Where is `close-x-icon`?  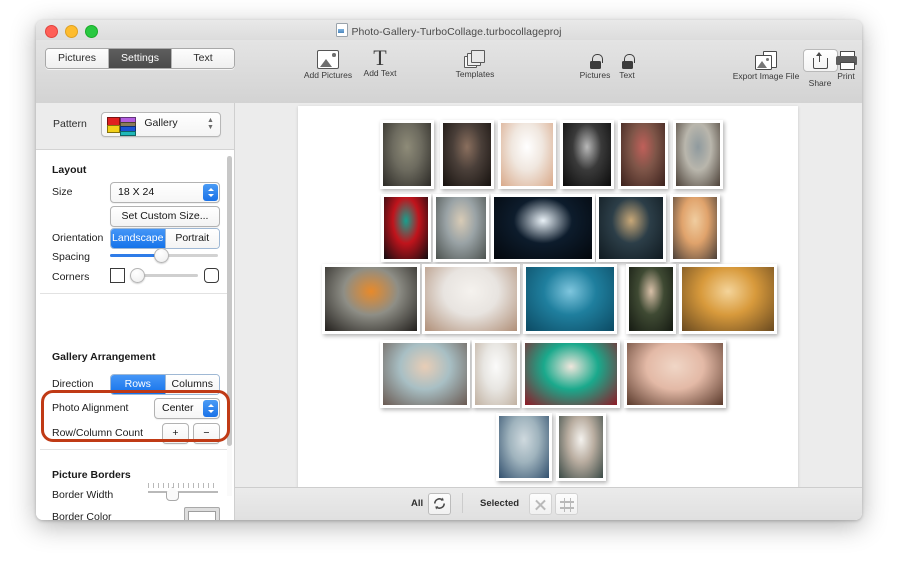 close-x-icon is located at coordinates (540, 504).